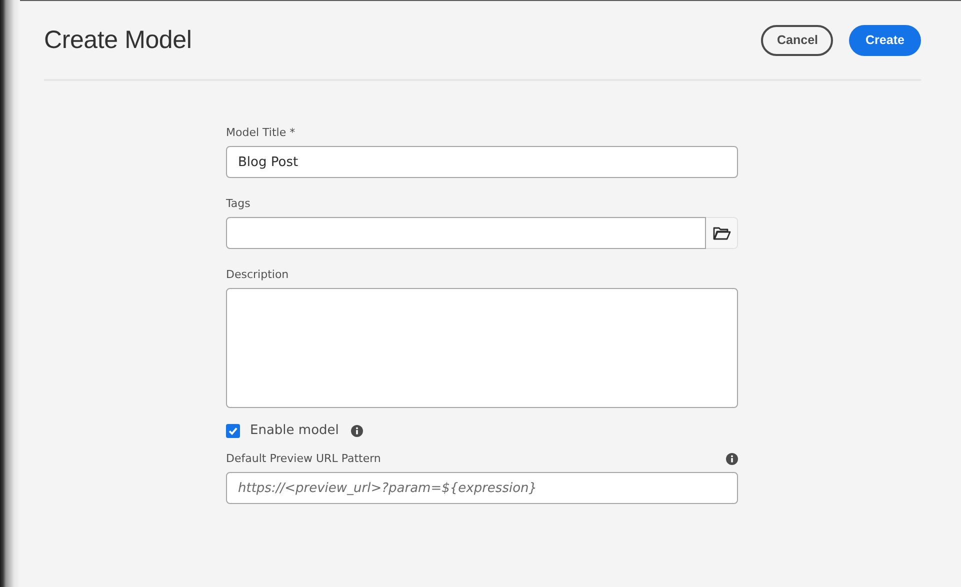 The image size is (961, 587). I want to click on browse-button, so click(722, 233).